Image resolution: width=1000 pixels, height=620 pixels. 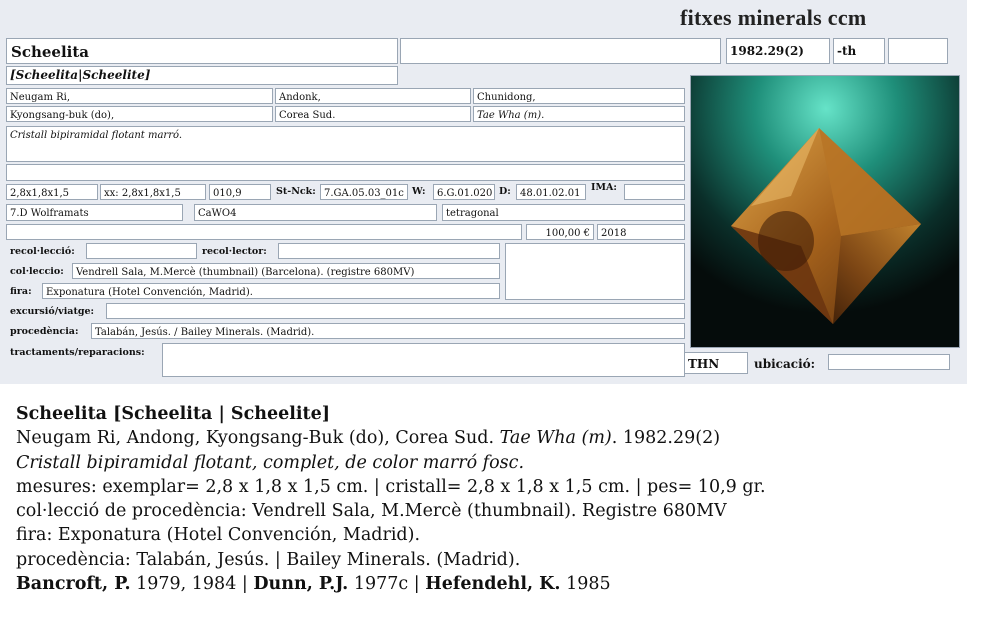 I want to click on country-field: Corea Sud., so click(x=373, y=114).